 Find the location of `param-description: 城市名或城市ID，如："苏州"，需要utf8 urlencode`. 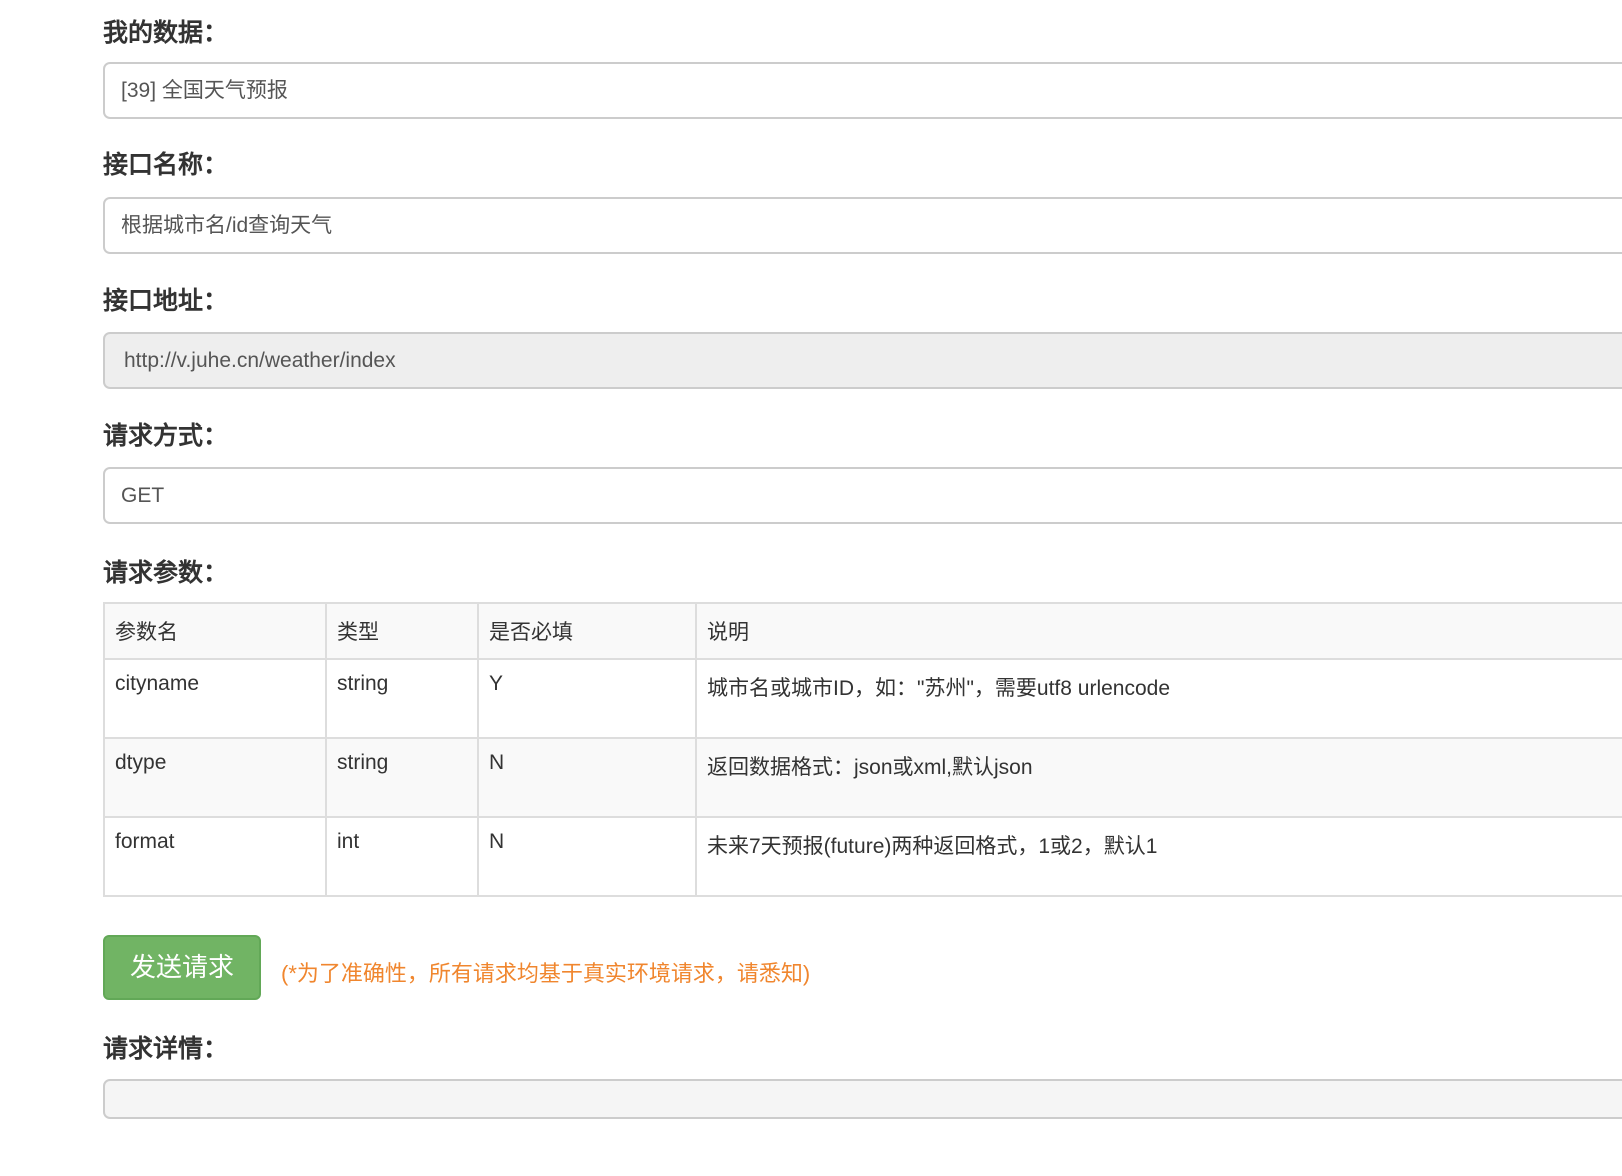

param-description: 城市名或城市ID，如："苏州"，需要utf8 urlencode is located at coordinates (1158, 698).